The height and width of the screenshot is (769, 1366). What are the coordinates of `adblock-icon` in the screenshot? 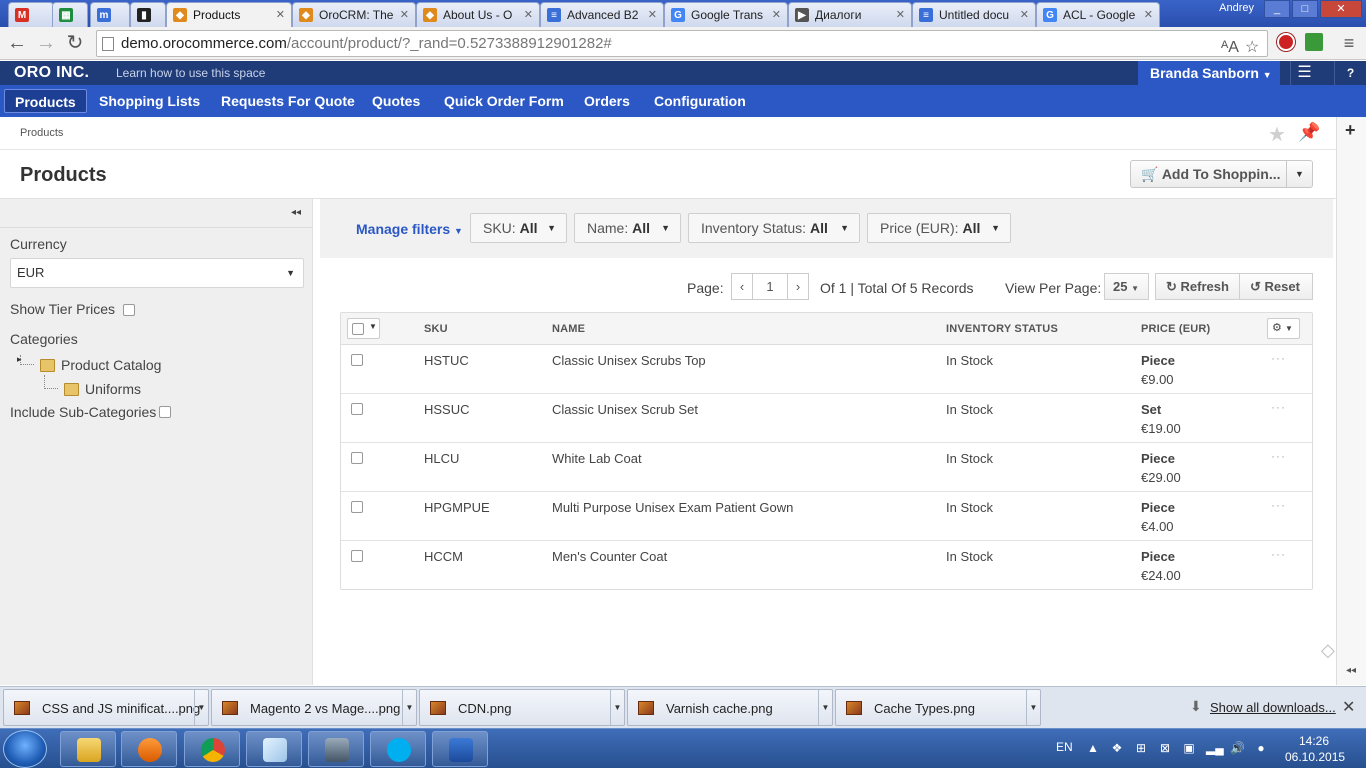 It's located at (1286, 42).